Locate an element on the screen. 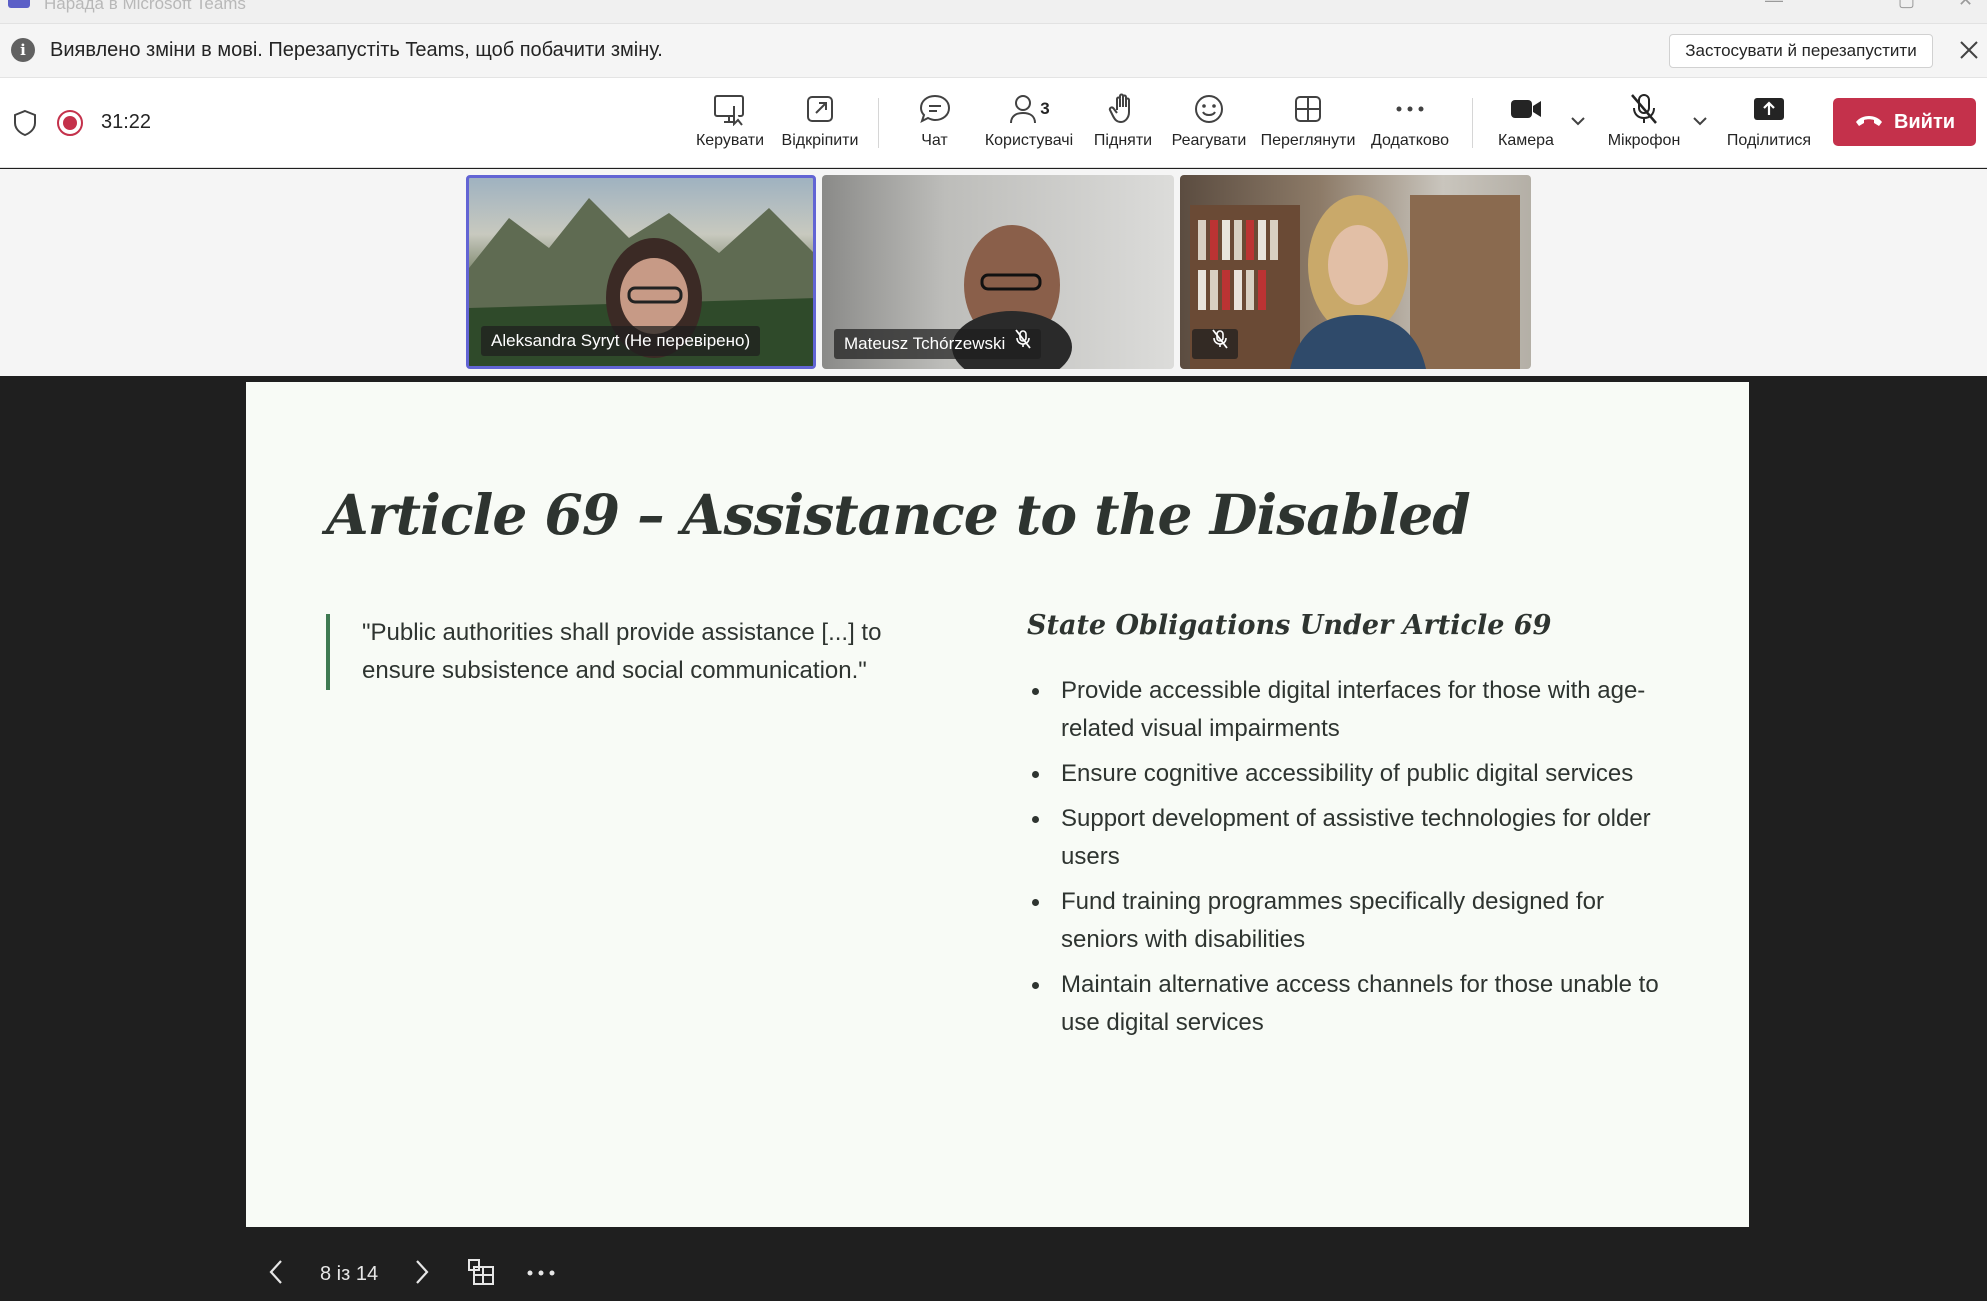 This screenshot has height=1301, width=1987. control-button: Керувати is located at coordinates (730, 125).